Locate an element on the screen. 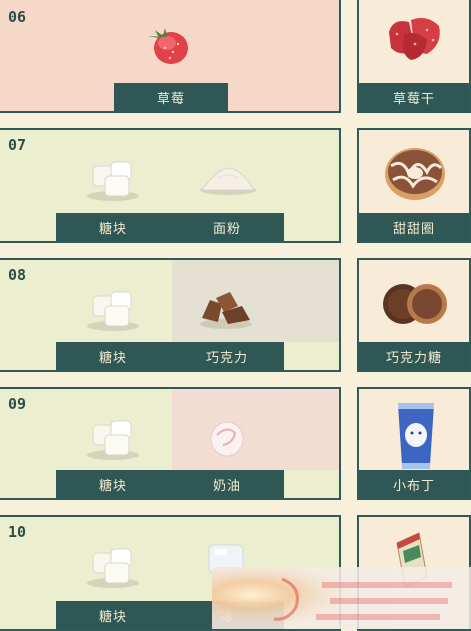 The image size is (471, 631). recipe-panel: 06 草莓 is located at coordinates (170, 56).